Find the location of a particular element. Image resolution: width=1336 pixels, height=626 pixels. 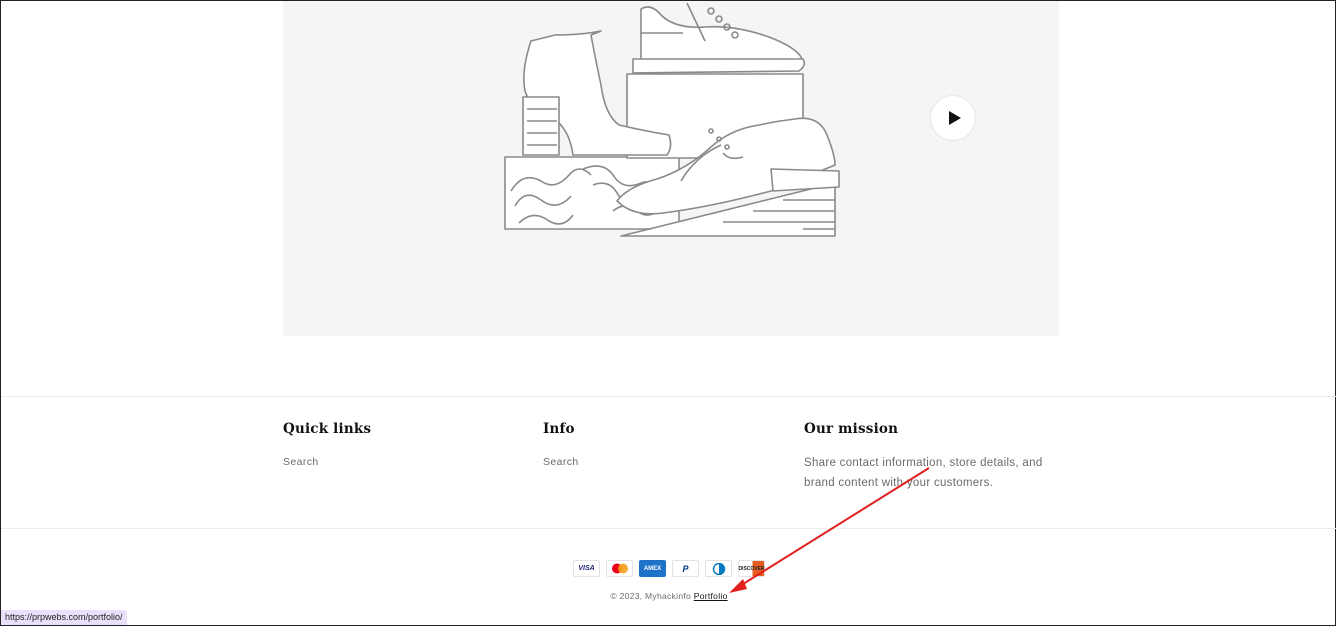

info-search-link: Search is located at coordinates (561, 462).